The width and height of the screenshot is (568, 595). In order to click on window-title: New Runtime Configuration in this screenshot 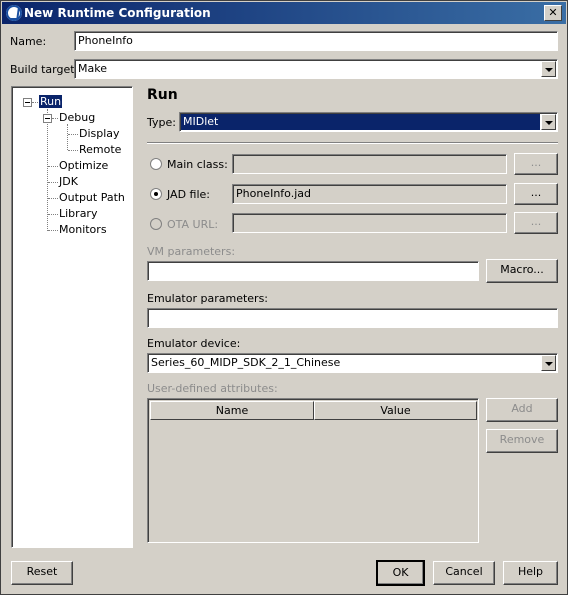, I will do `click(117, 13)`.